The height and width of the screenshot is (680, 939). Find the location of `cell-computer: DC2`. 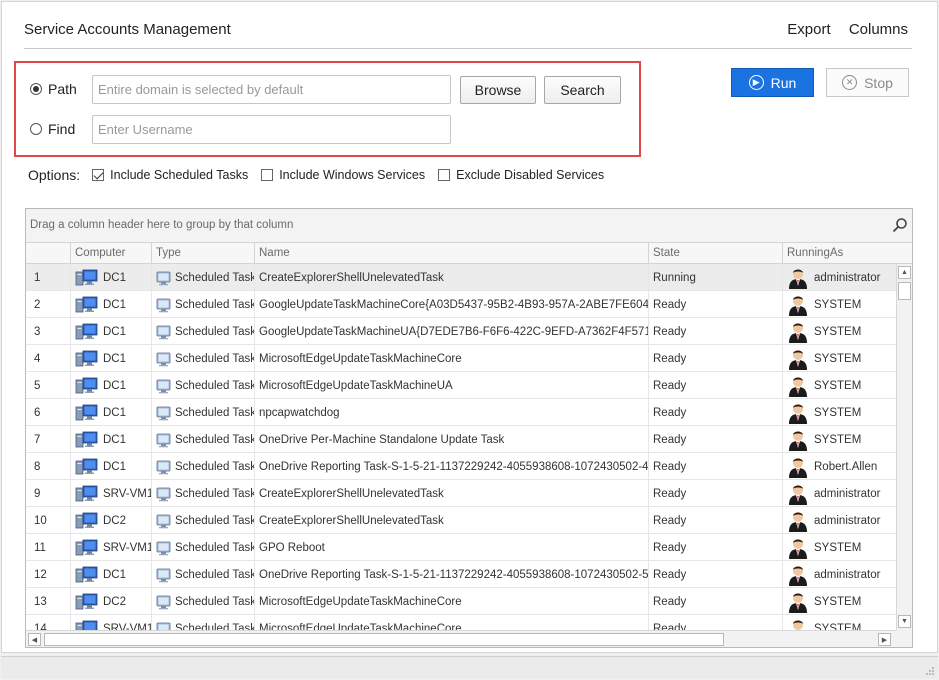

cell-computer: DC2 is located at coordinates (110, 520).